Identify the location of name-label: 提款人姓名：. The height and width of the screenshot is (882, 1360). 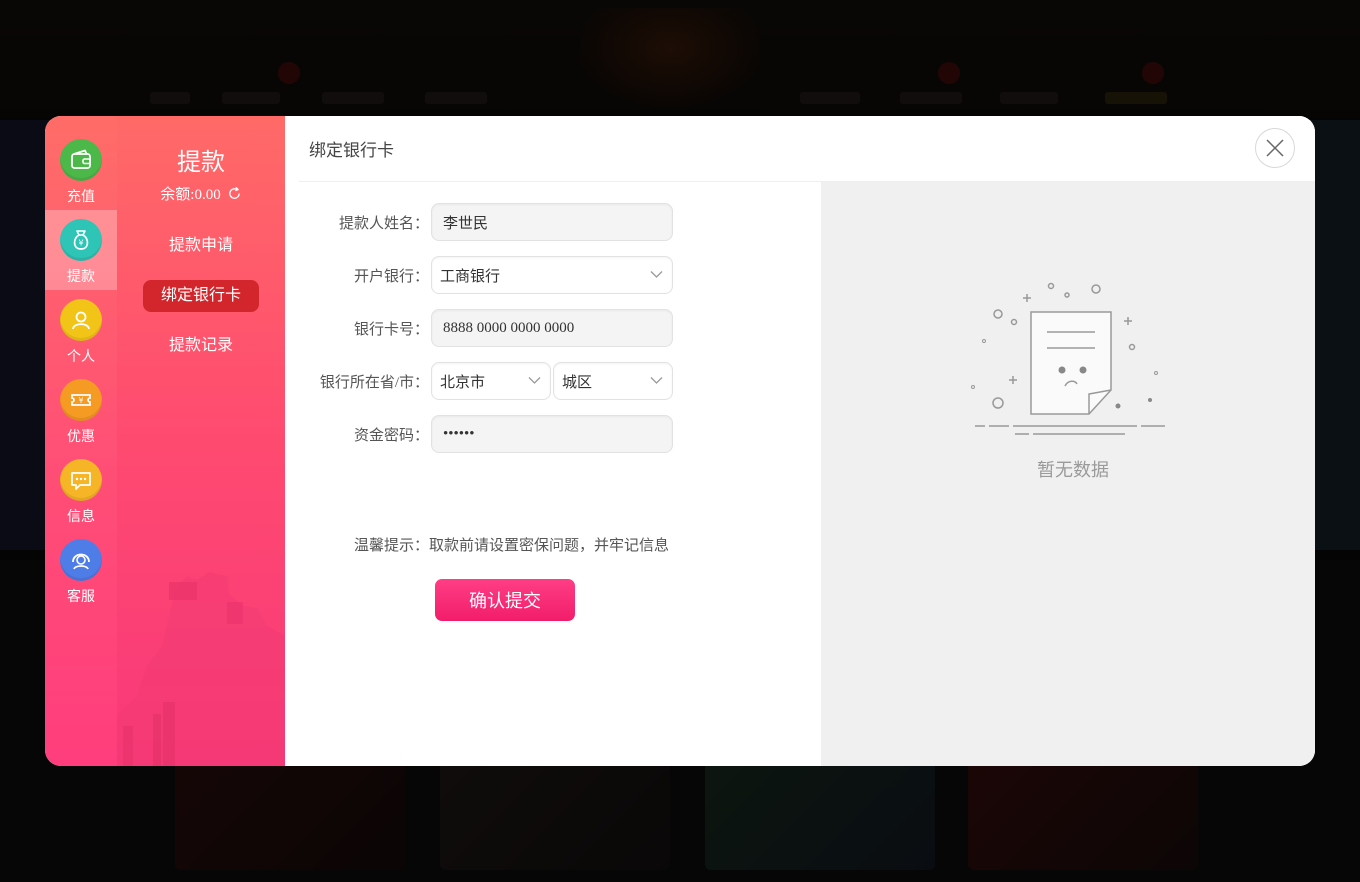
(383, 223).